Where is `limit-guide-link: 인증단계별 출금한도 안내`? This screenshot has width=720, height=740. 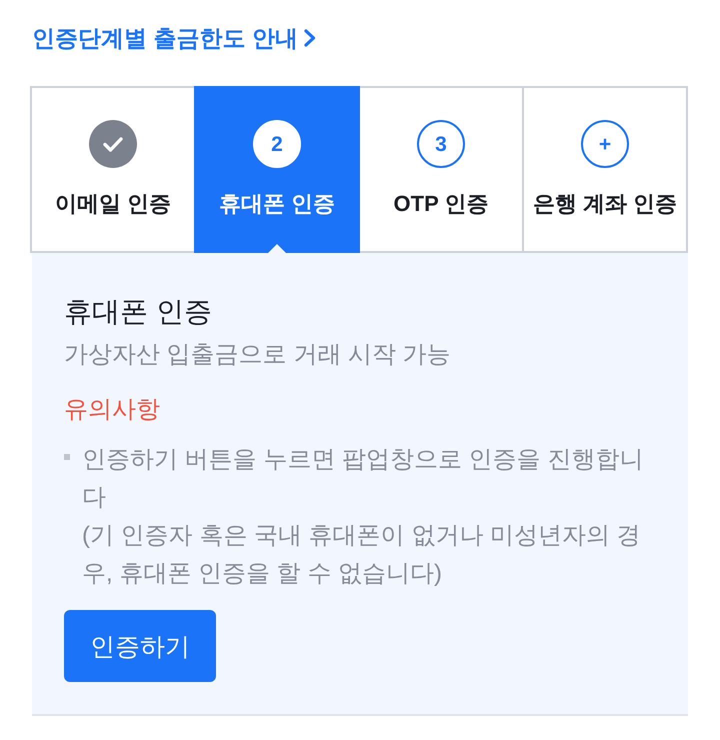 limit-guide-link: 인증단계별 출금한도 안내 is located at coordinates (174, 38).